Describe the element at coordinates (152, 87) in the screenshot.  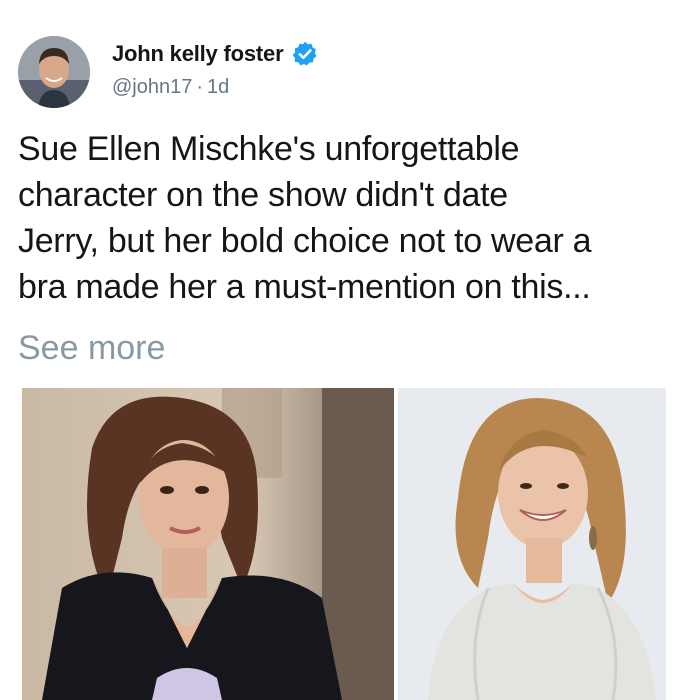
I see `author-handle: @john17` at that location.